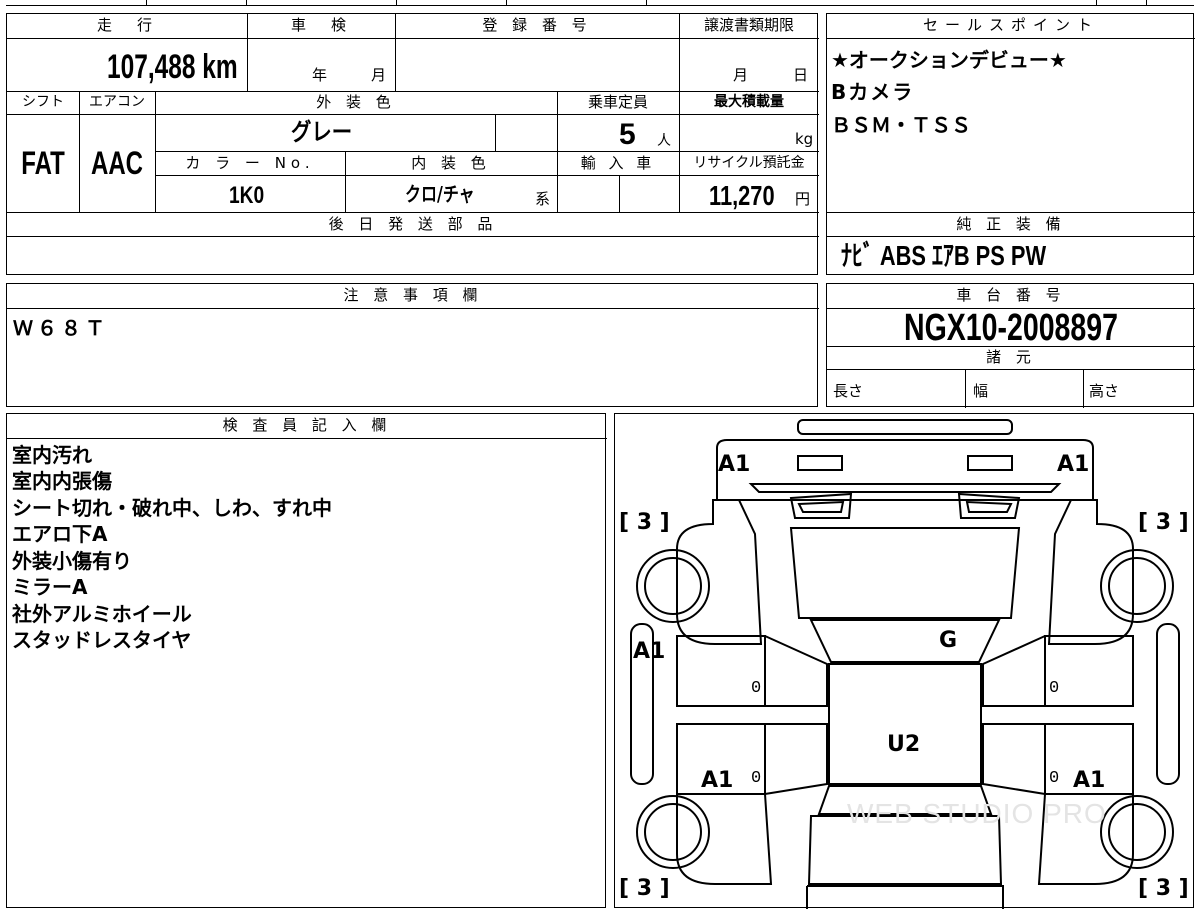  Describe the element at coordinates (440, 194) in the screenshot. I see `interior-color-value: クロ/チャ` at that location.